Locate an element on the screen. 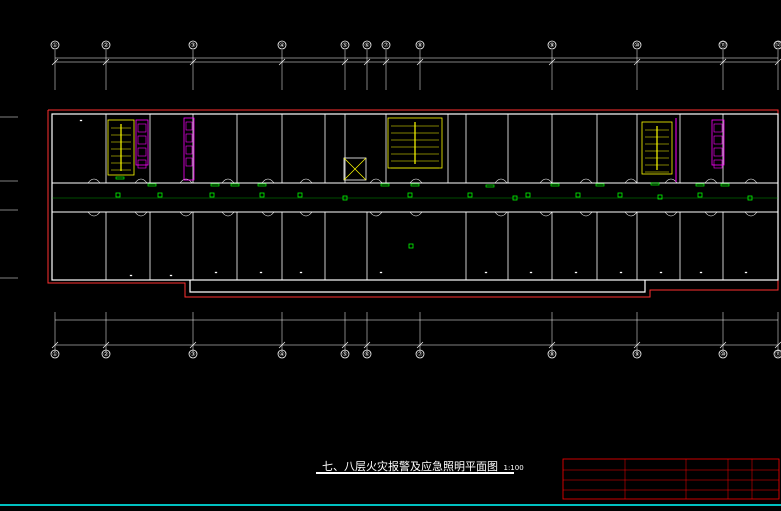 The height and width of the screenshot is (511, 781). title-block is located at coordinates (671, 479).